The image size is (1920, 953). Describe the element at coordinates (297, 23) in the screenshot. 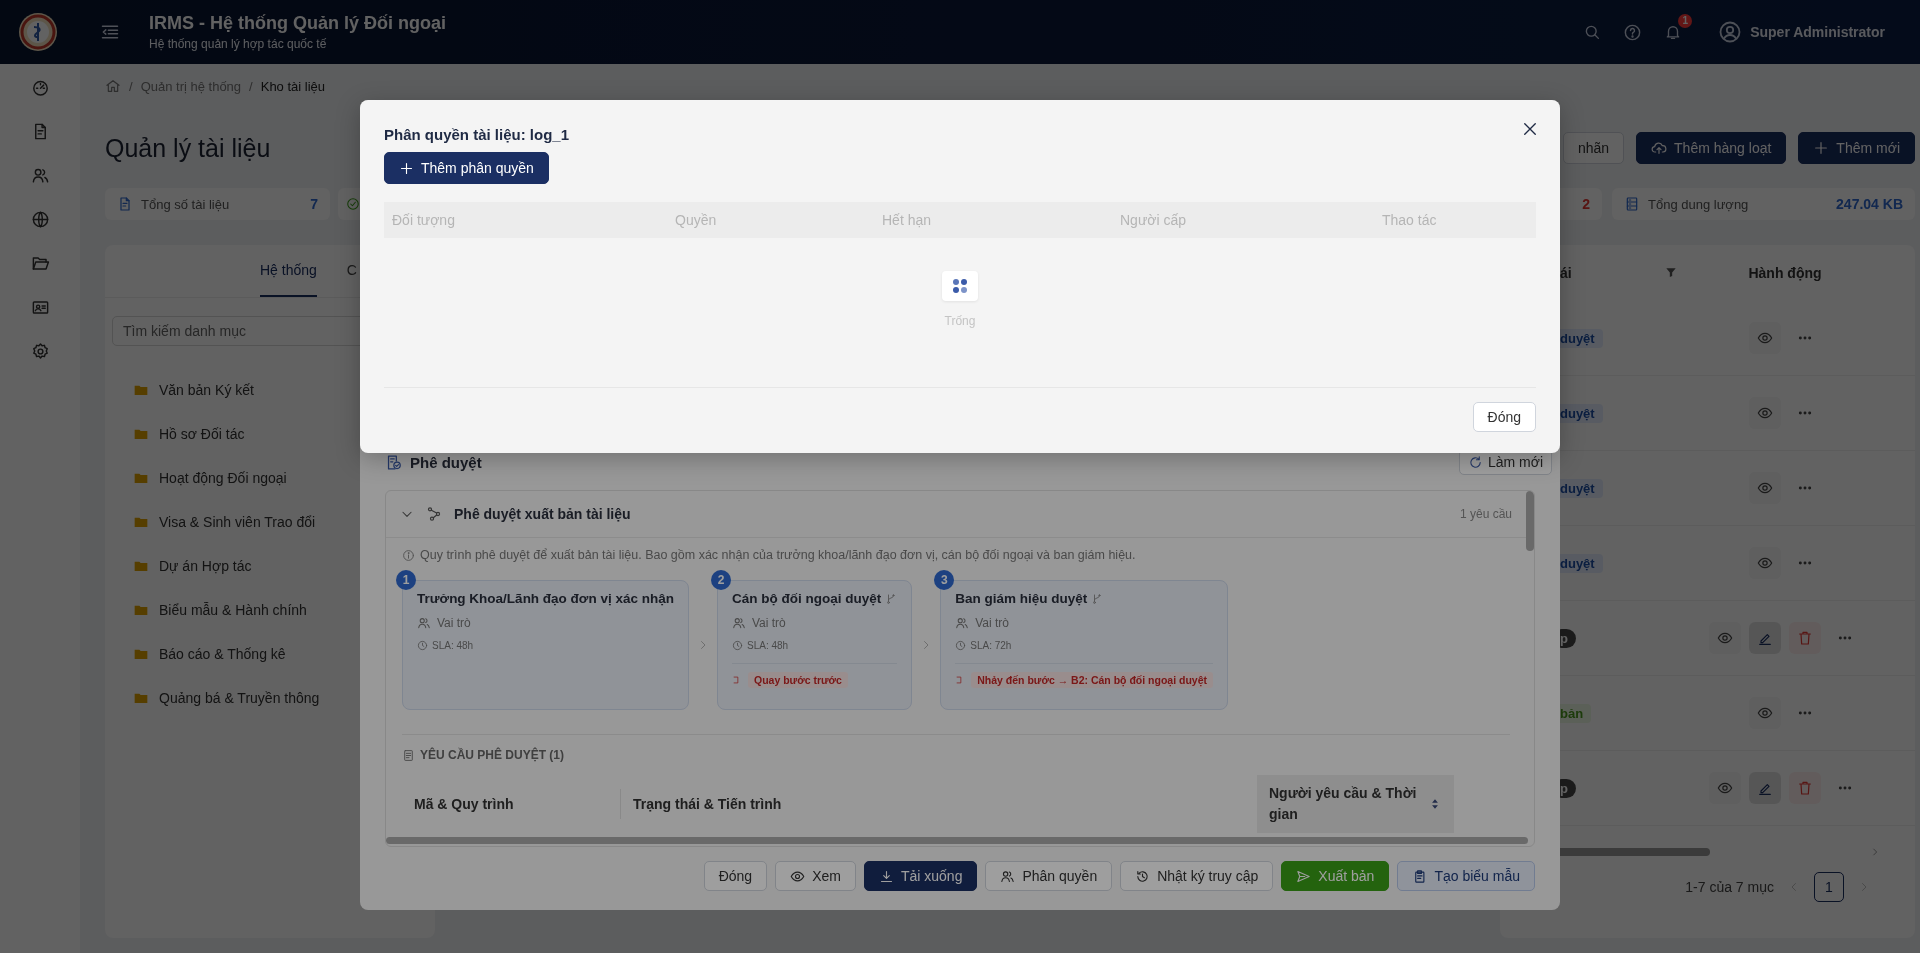

I see `app-title: IRMS - Hệ thống Quản lý Đối ngoại` at that location.